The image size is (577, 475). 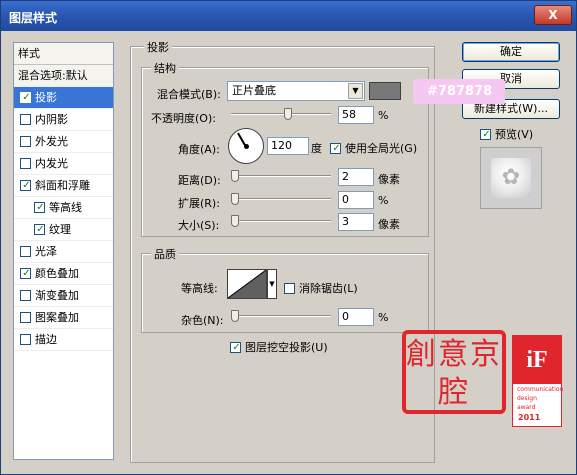 I want to click on knockout-label: 图层挖空投影(U), so click(x=286, y=347).